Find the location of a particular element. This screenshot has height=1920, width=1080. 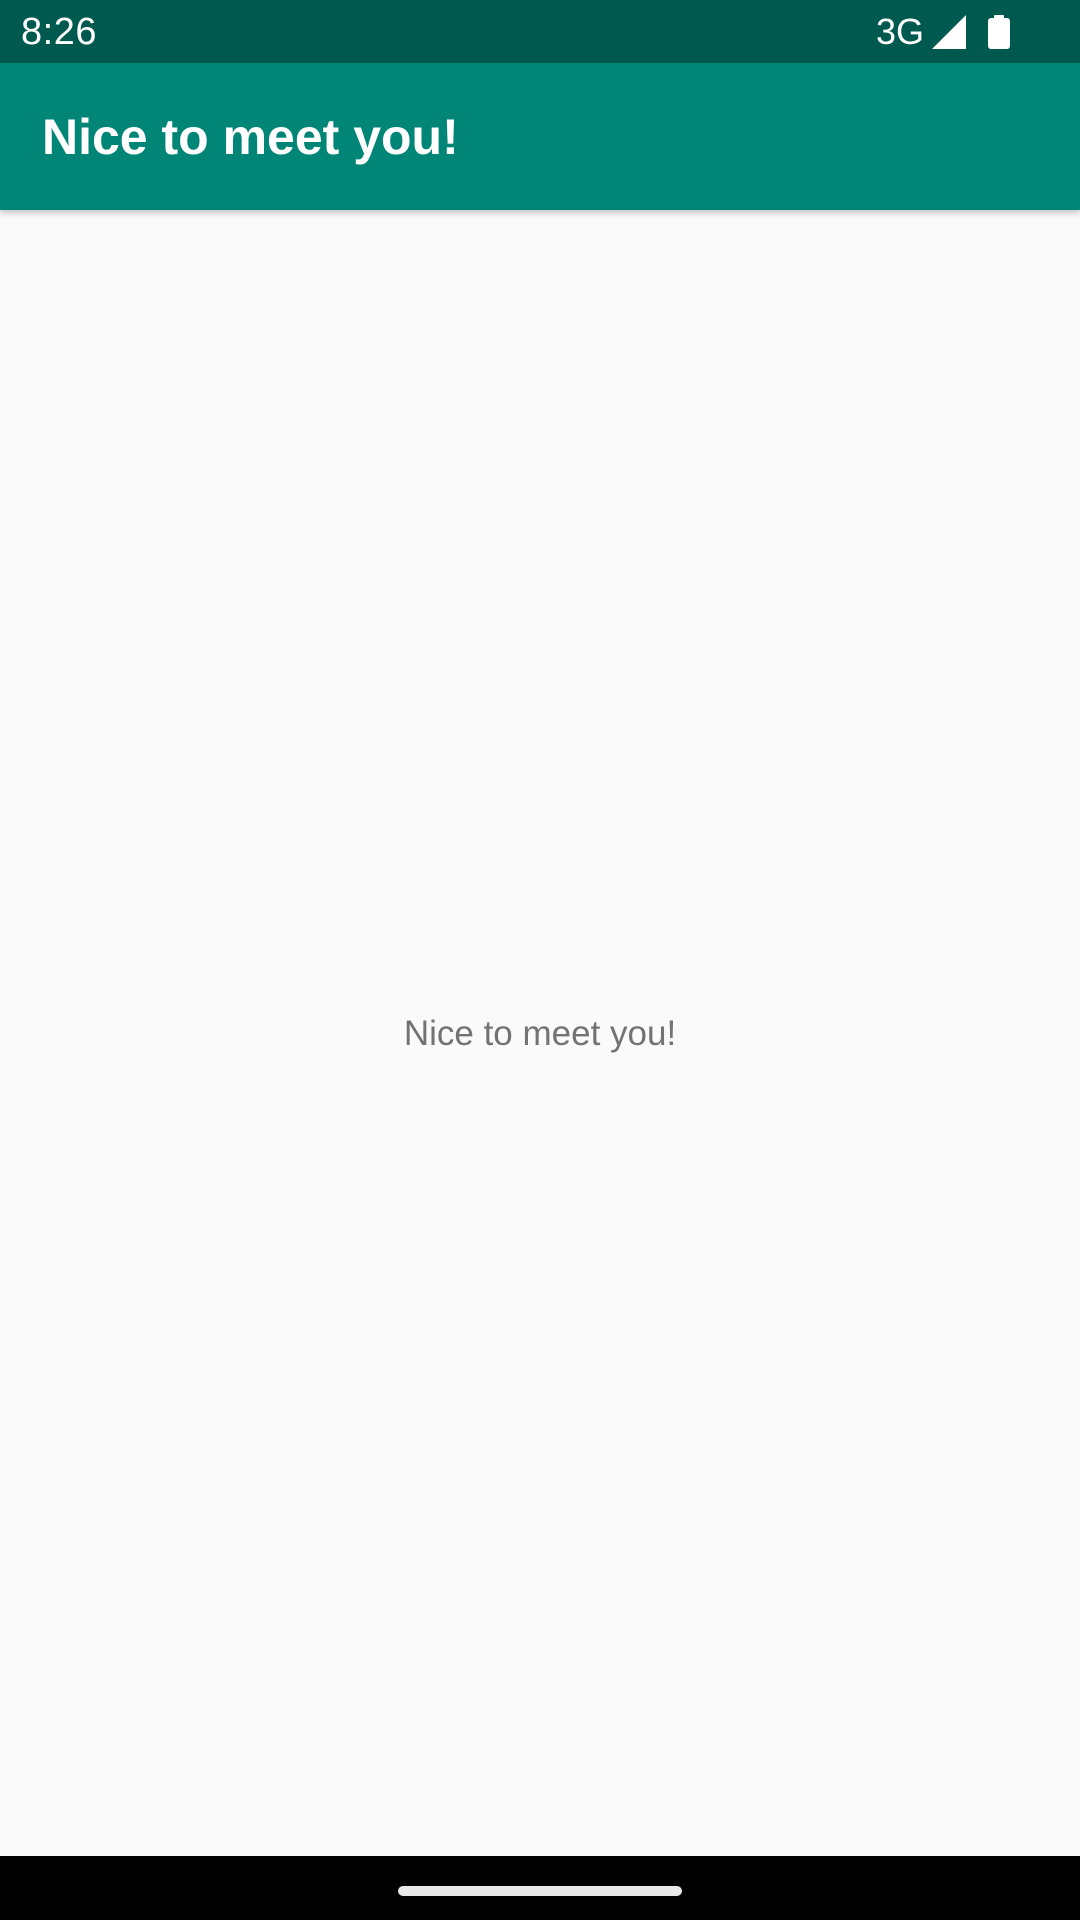

status-bar: 8:26 3G is located at coordinates (540, 31).